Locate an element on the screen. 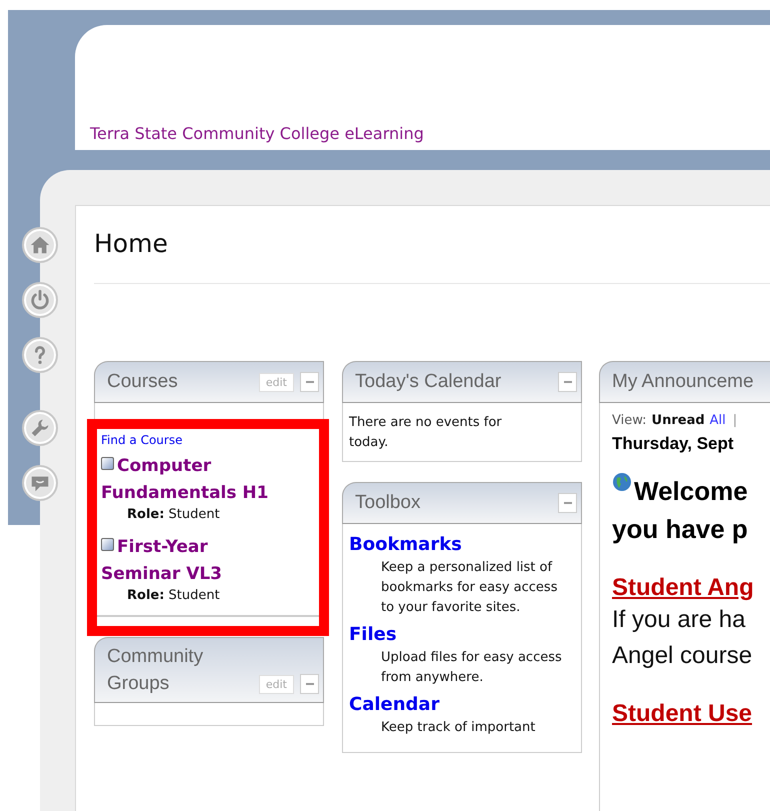  tool-description: Upload files for easy access from anywhere. is located at coordinates (472, 668).